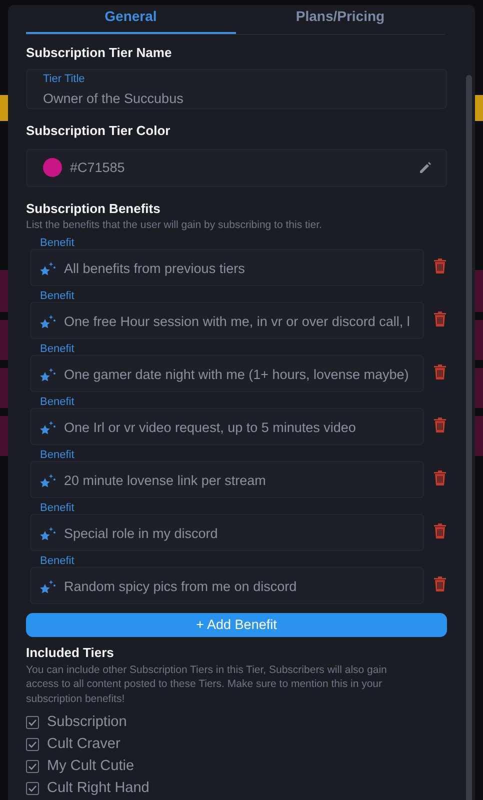  I want to click on benefit-field: Special role in my discord, so click(227, 533).